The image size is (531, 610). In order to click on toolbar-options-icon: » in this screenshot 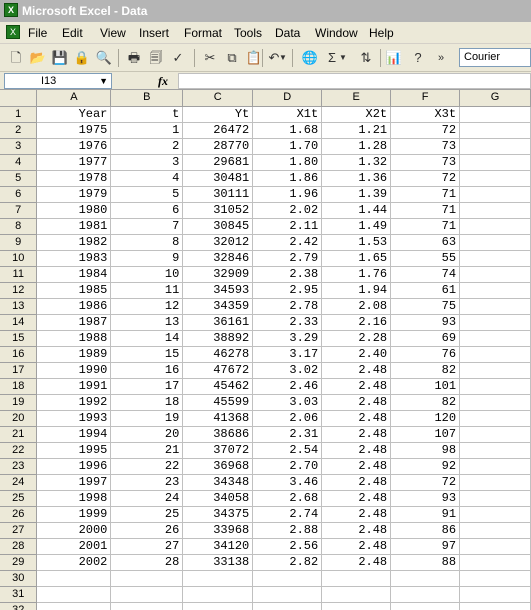, I will do `click(441, 58)`.